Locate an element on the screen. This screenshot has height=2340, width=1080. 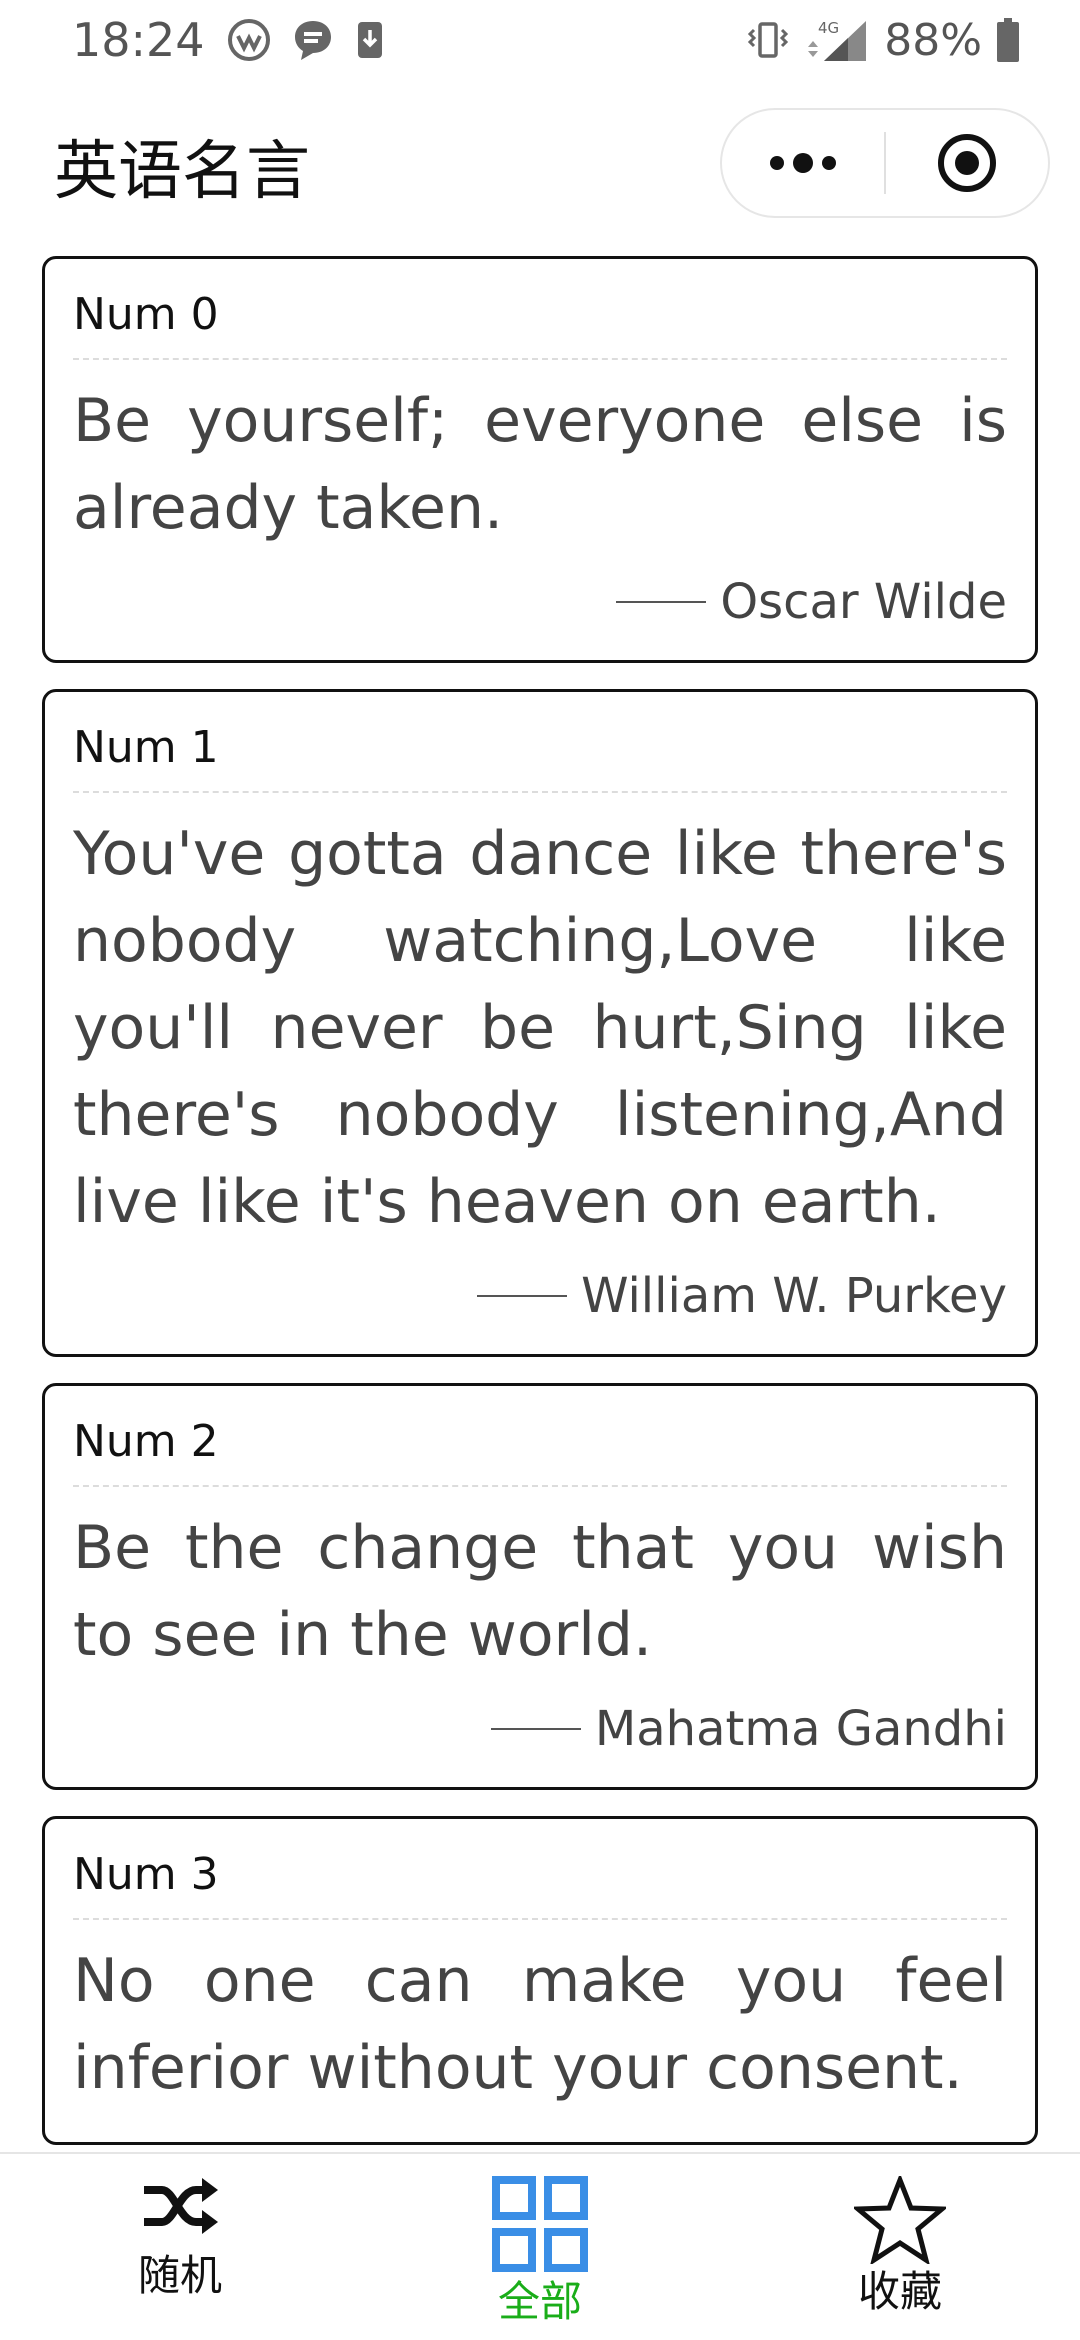
quote-author: William W. Purkey is located at coordinates (794, 1296).